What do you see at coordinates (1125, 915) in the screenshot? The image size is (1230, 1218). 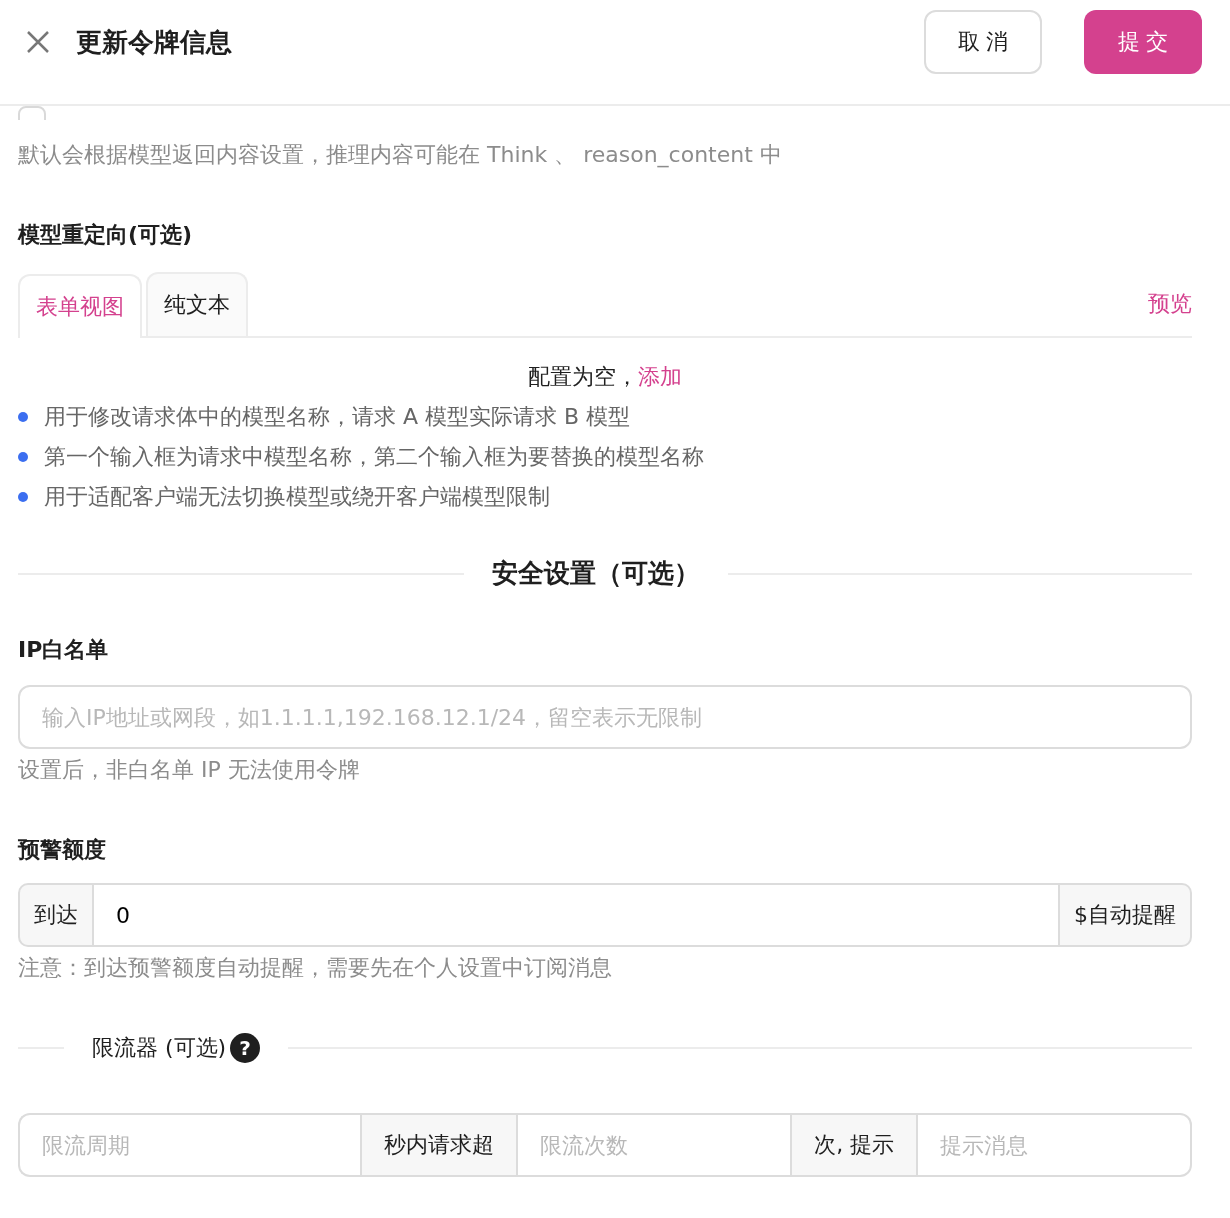 I see `suffix-label: $自动提醒` at bounding box center [1125, 915].